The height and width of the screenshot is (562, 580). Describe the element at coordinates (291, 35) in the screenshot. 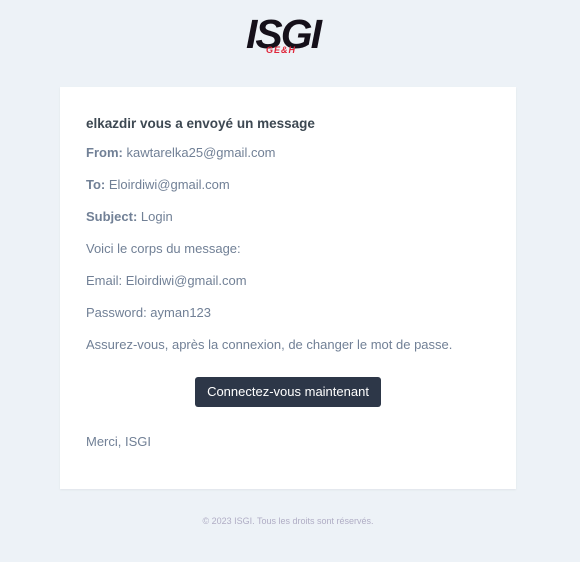

I see `isgi-logo: ISGI GE&H` at that location.